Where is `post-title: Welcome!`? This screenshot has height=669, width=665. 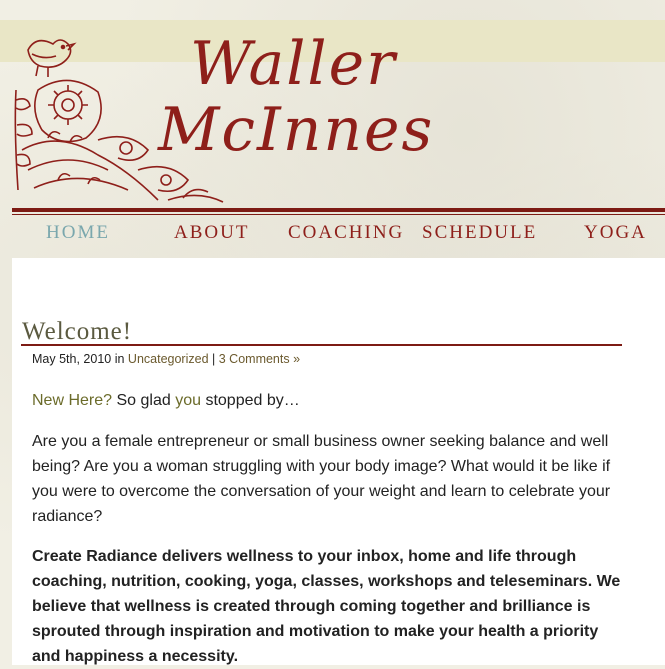 post-title: Welcome! is located at coordinates (77, 332).